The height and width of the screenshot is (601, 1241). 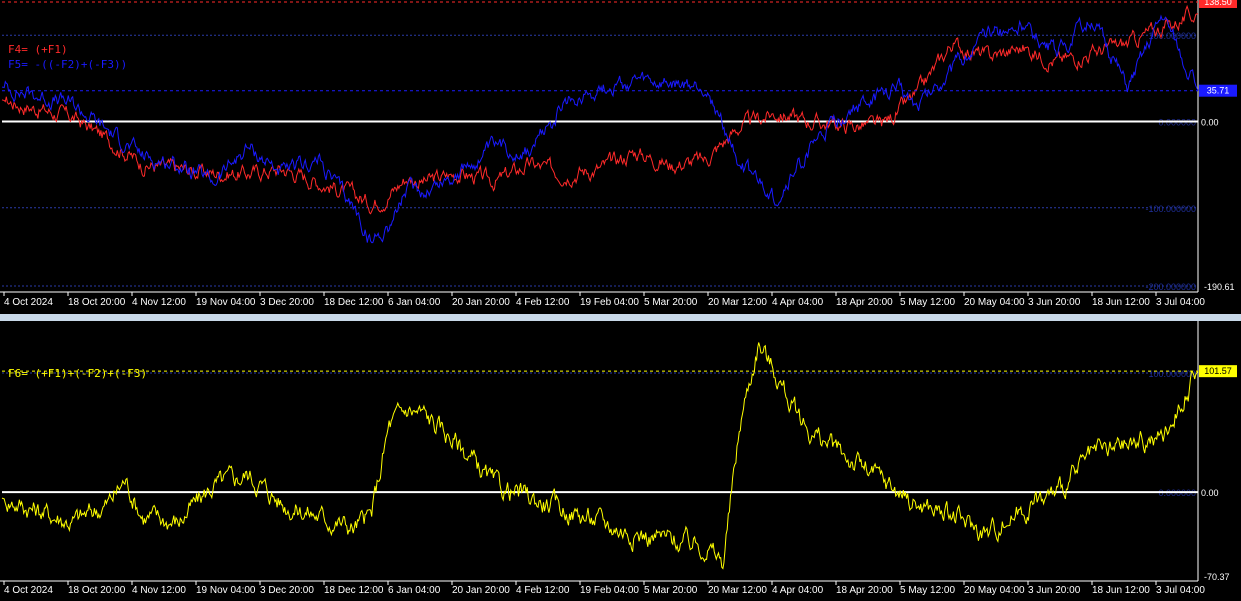 What do you see at coordinates (77, 373) in the screenshot?
I see `series-label: F6= (+F1)+(-F2)+(-F3)` at bounding box center [77, 373].